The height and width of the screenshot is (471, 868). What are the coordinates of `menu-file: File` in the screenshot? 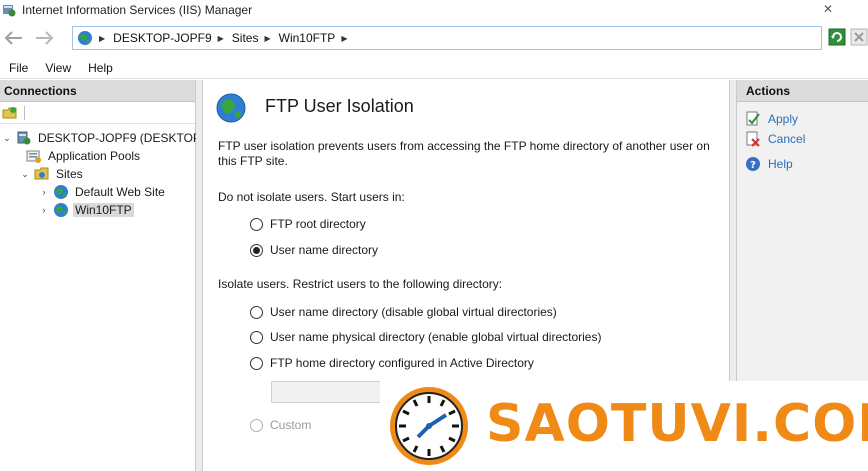 It's located at (18, 68).